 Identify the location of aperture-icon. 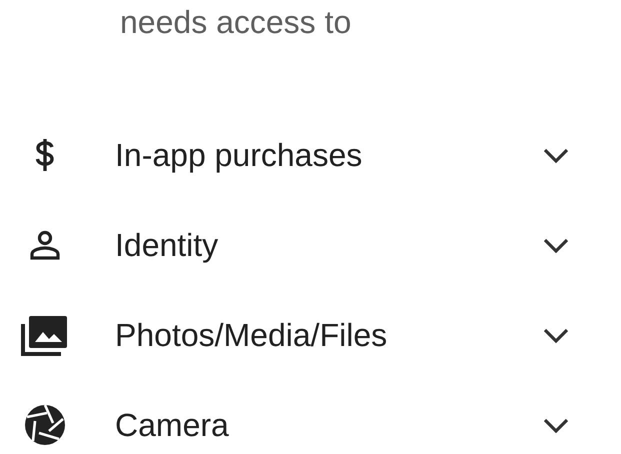
(45, 425).